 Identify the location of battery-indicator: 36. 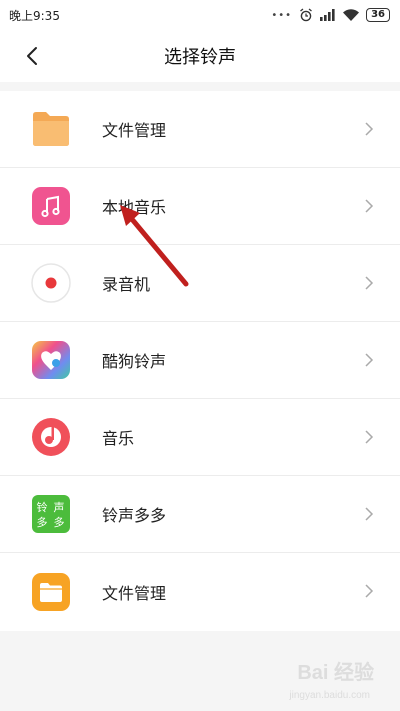
(378, 15).